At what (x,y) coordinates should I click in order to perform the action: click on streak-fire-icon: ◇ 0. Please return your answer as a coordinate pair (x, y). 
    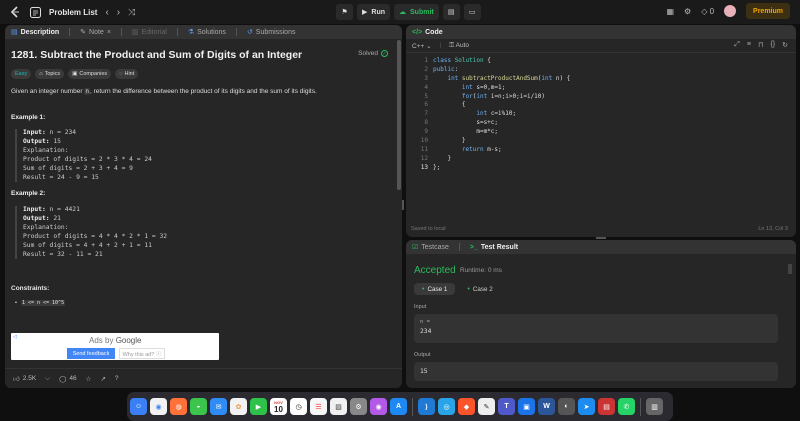
    Looking at the image, I should click on (707, 11).